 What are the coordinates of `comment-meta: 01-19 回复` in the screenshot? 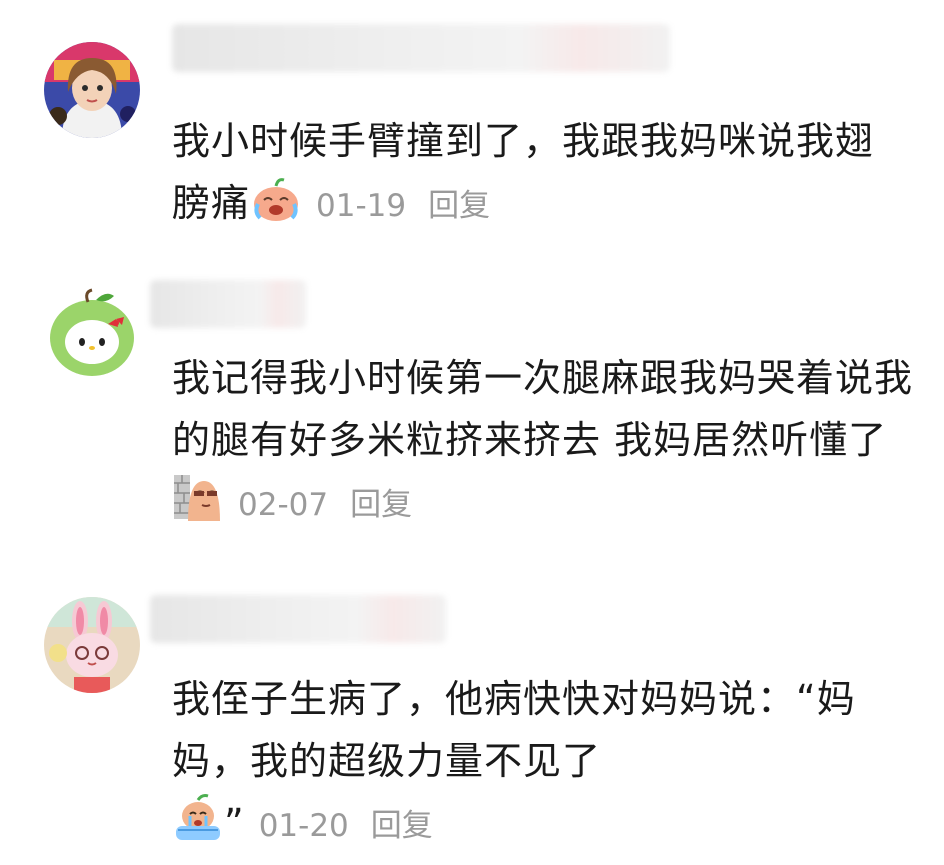 It's located at (396, 206).